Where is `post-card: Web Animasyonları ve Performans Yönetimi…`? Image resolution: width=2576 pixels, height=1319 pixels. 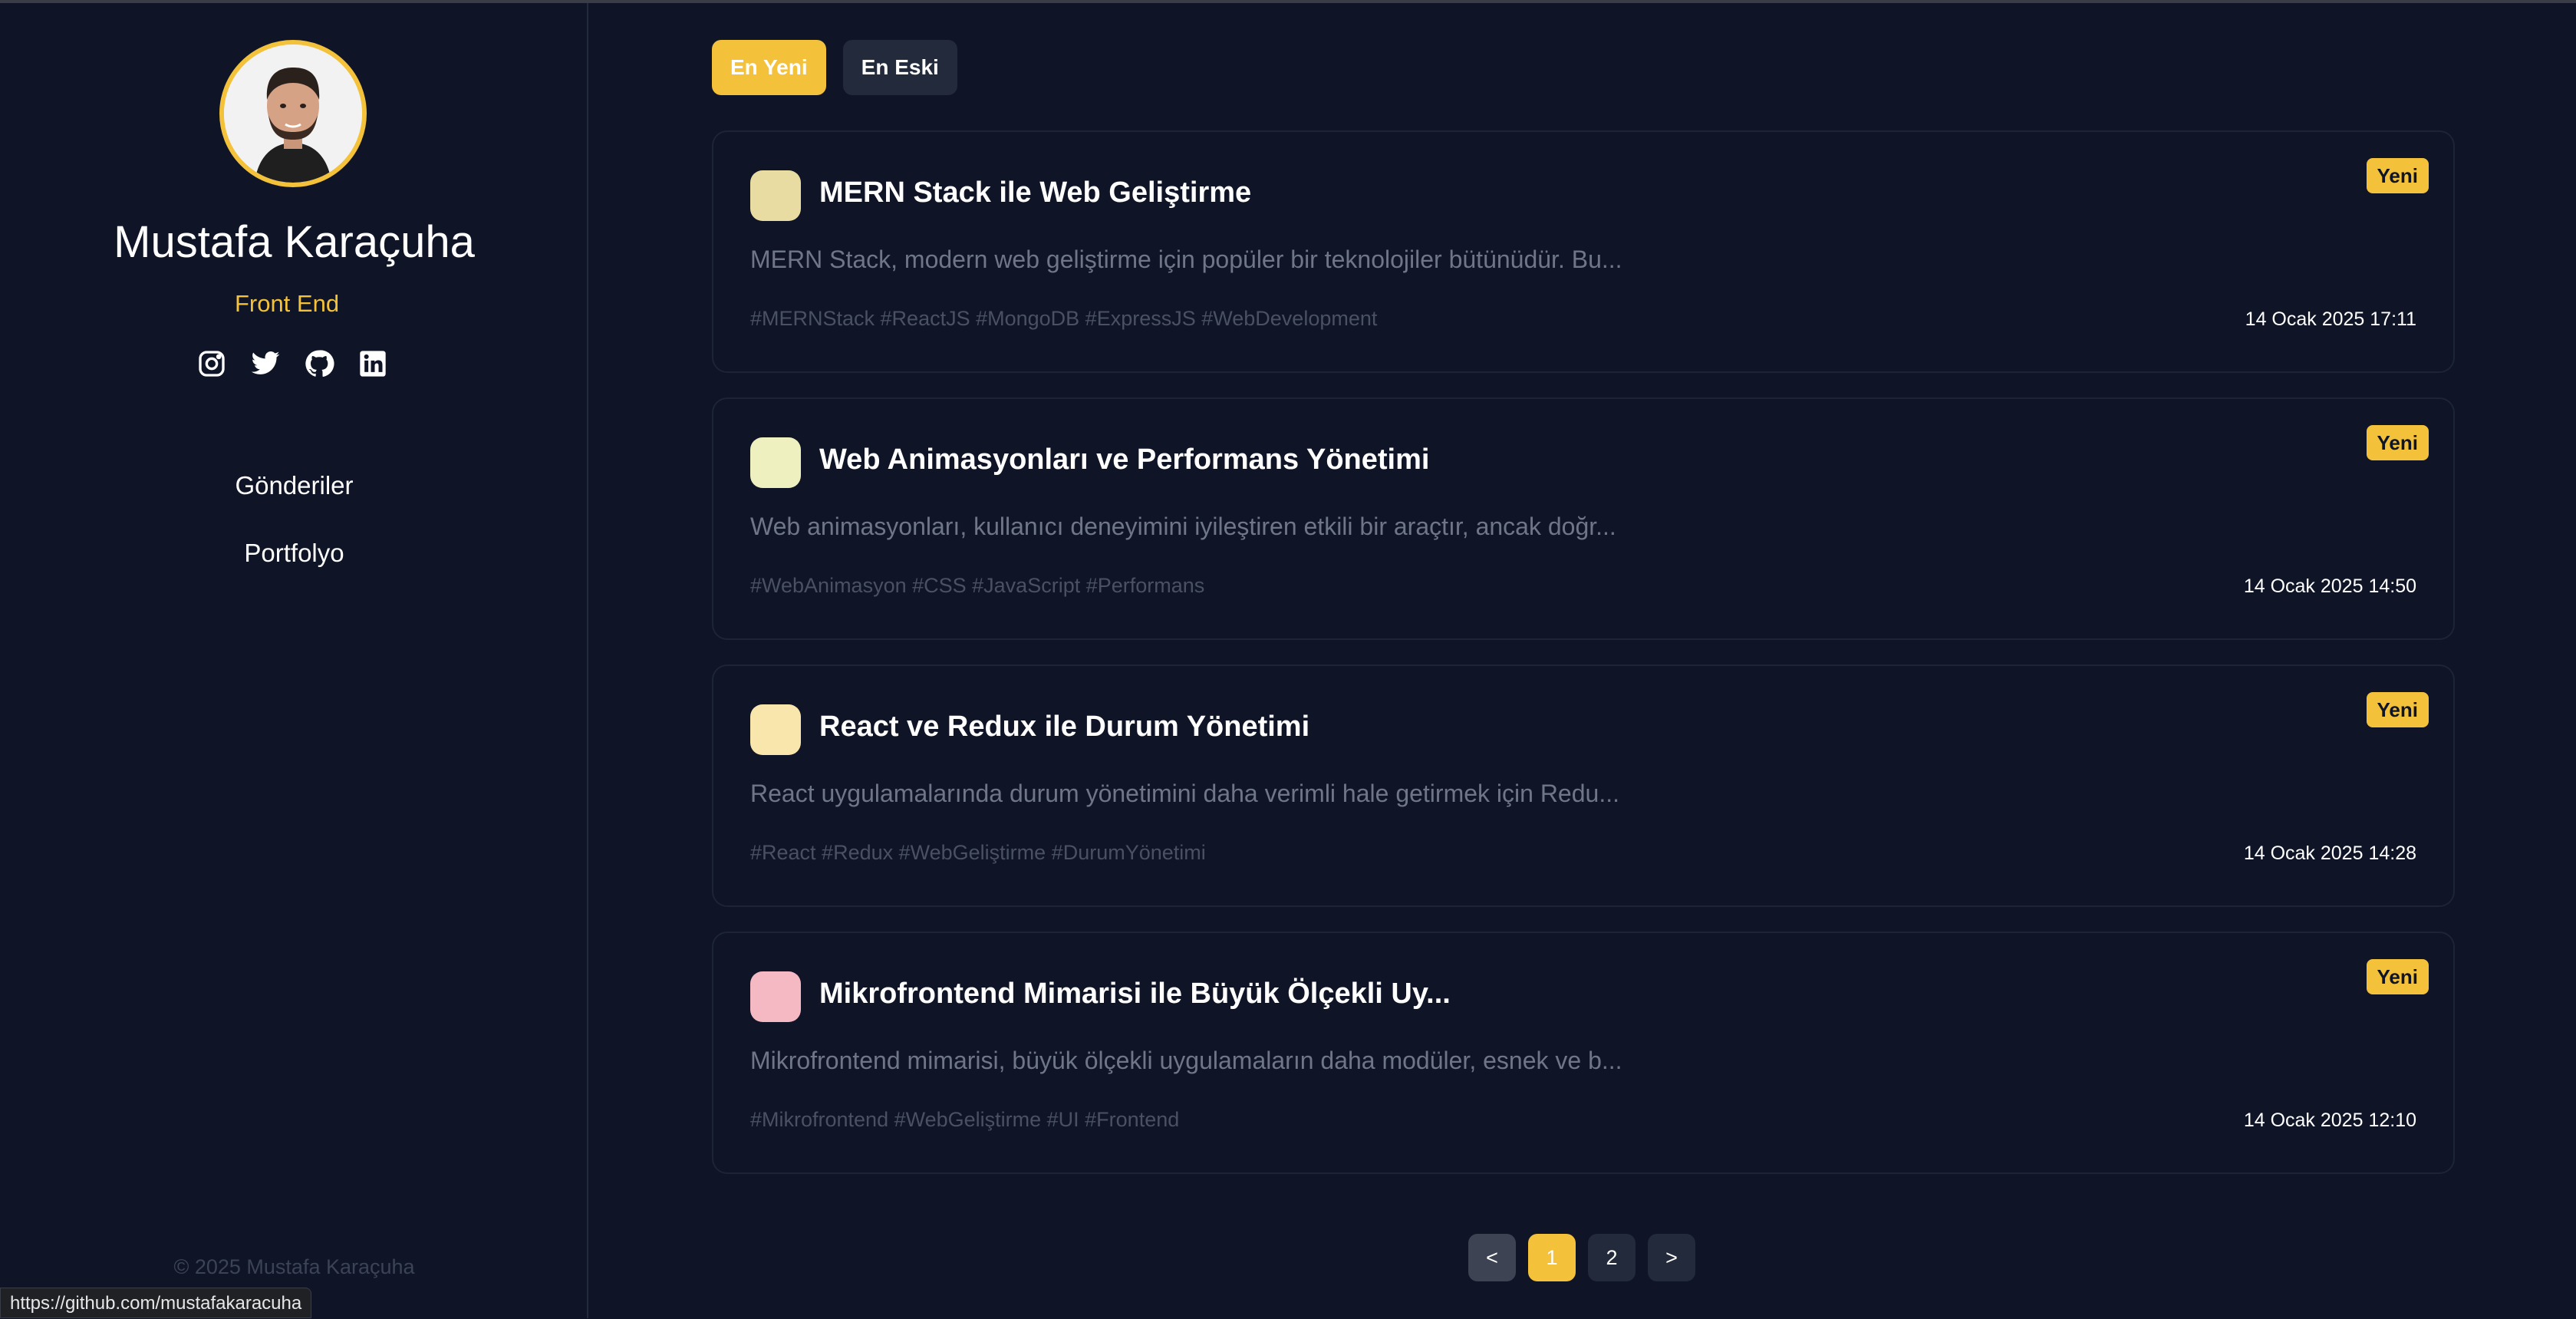 post-card: Web Animasyonları ve Performans Yönetimi… is located at coordinates (1583, 518).